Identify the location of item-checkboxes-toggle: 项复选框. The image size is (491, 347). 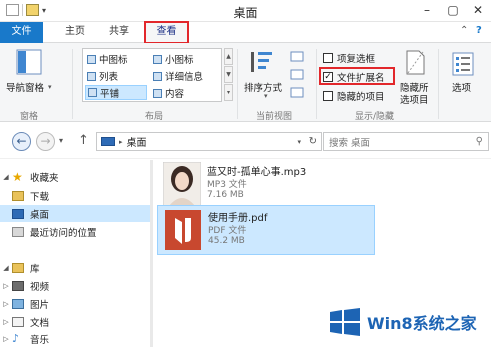
(349, 58).